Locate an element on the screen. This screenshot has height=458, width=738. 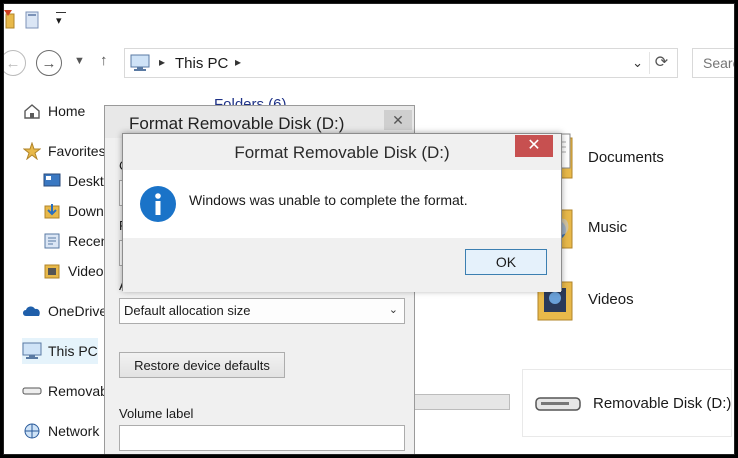
nav-item-favorites: Favorites is located at coordinates (64, 151).